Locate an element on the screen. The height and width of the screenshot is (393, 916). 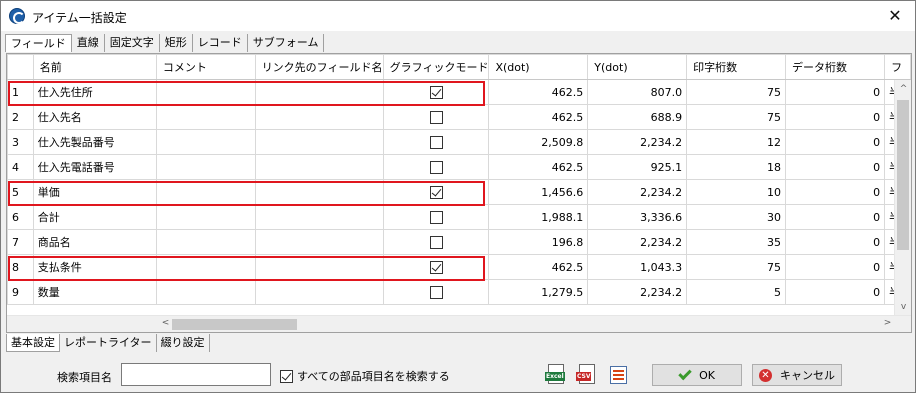
search-input is located at coordinates (196, 374).